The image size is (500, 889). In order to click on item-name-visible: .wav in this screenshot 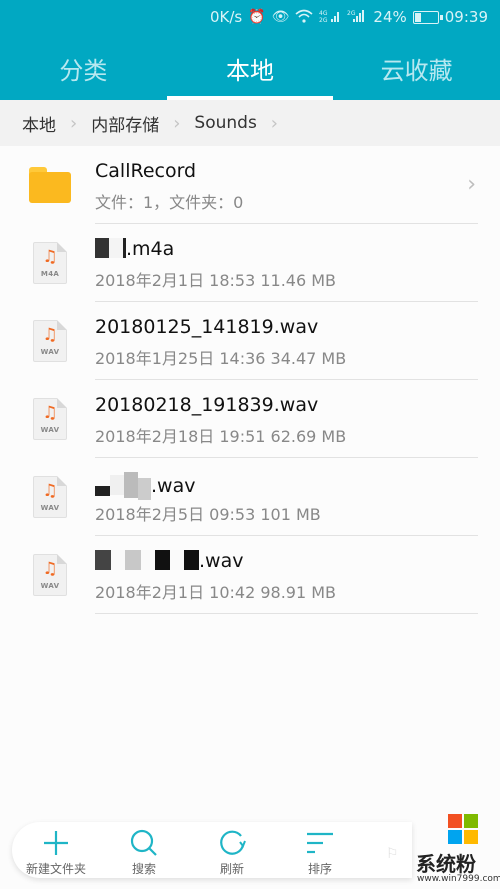, I will do `click(221, 561)`.